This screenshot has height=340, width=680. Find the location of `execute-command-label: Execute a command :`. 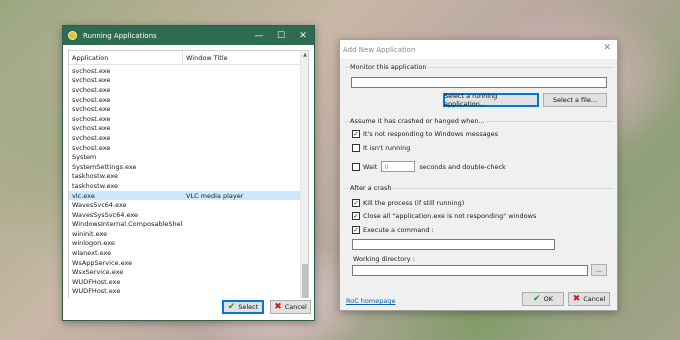

execute-command-label: Execute a command : is located at coordinates (398, 230).